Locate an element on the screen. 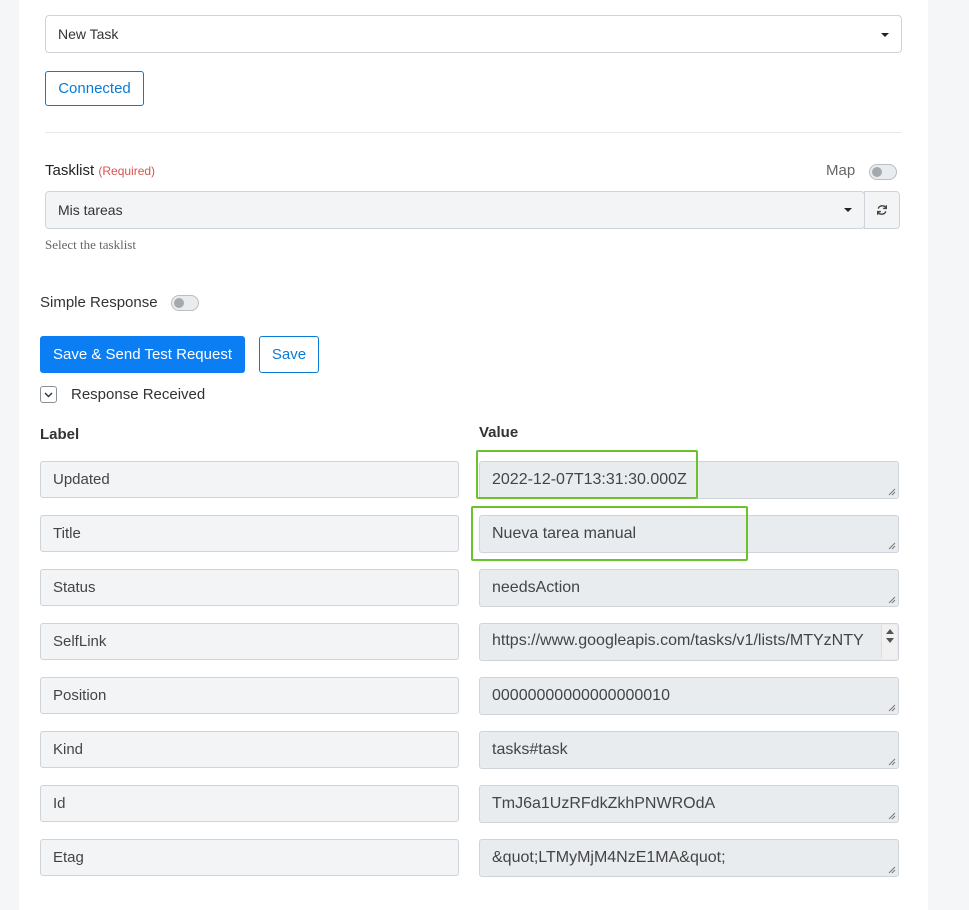 This screenshot has width=969, height=910. response-collapse-toggle is located at coordinates (48, 394).